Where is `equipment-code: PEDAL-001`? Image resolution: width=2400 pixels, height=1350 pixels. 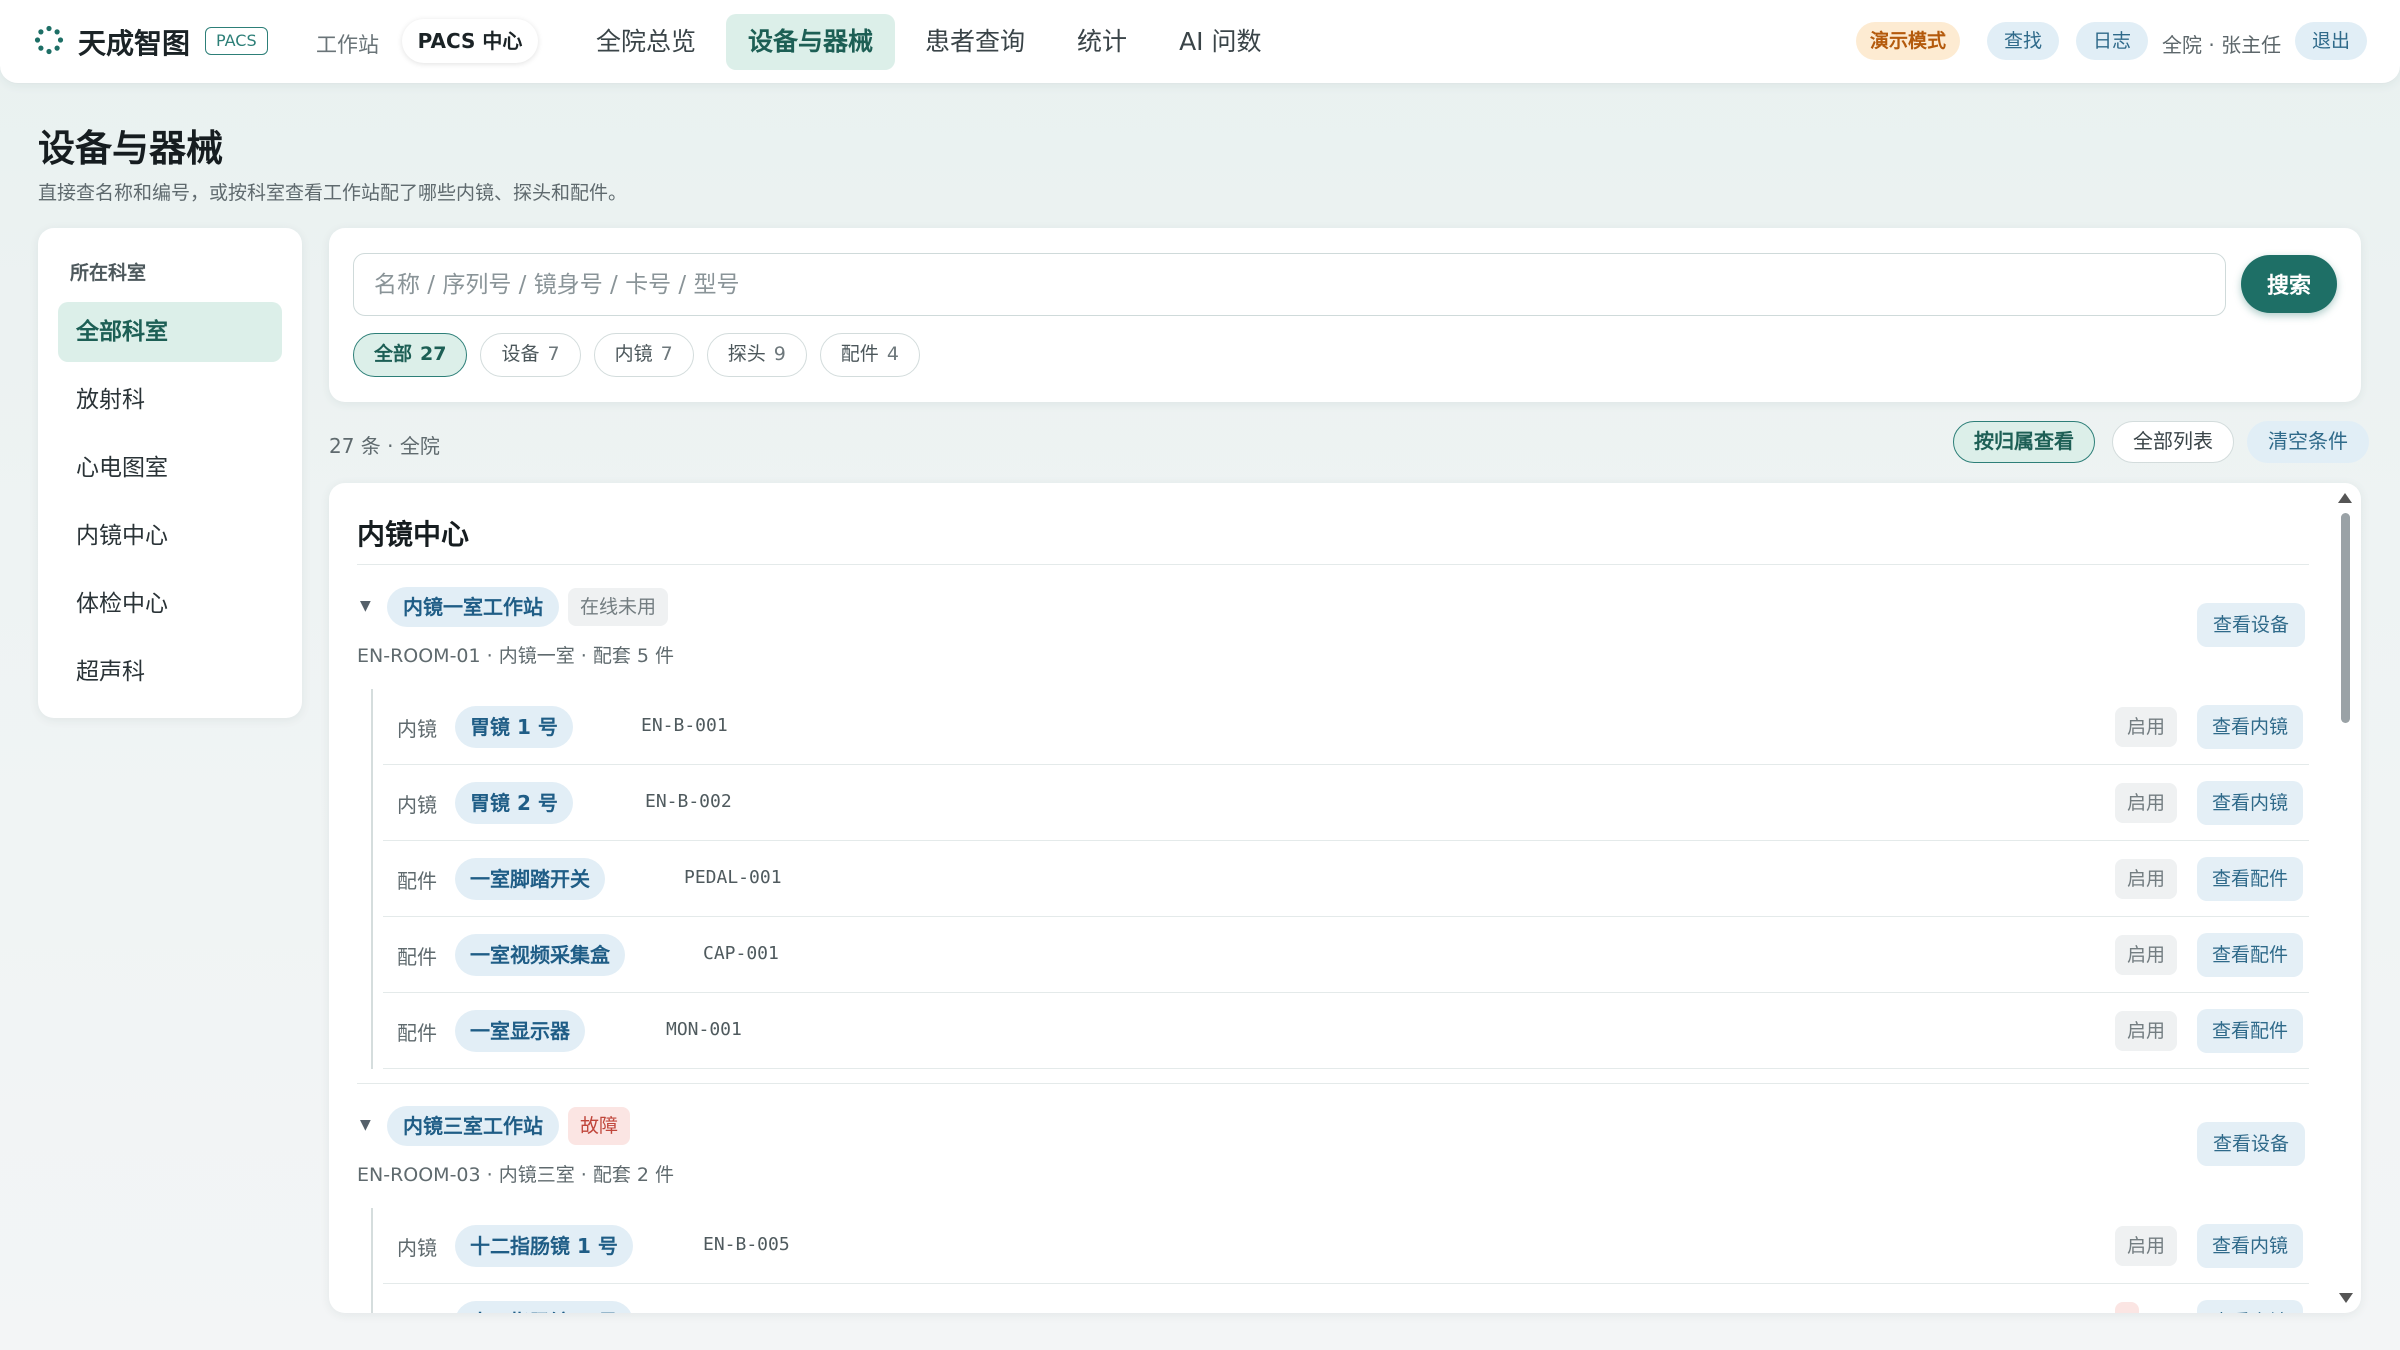 equipment-code: PEDAL-001 is located at coordinates (733, 877).